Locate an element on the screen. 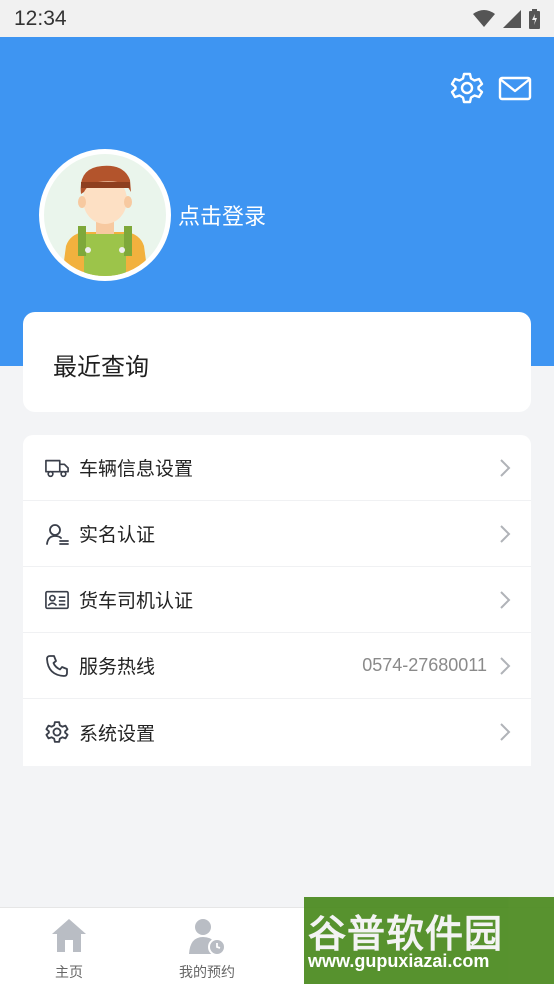  watermark-url: www.gupuxiazai.com is located at coordinates (399, 961).